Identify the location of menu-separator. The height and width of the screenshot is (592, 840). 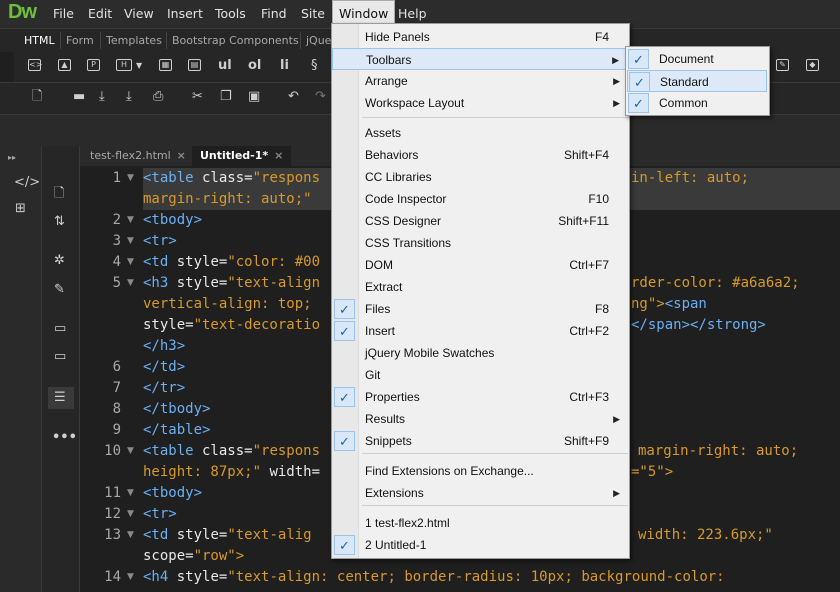
(495, 505).